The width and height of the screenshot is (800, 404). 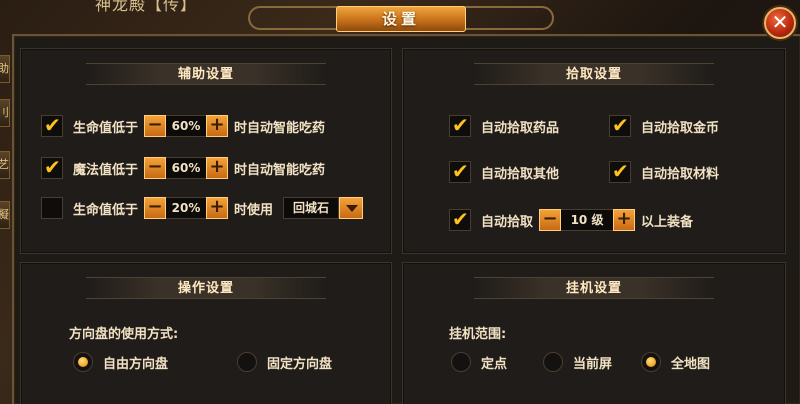 What do you see at coordinates (507, 222) in the screenshot?
I see `pickup-equipment-label: 自动拾取` at bounding box center [507, 222].